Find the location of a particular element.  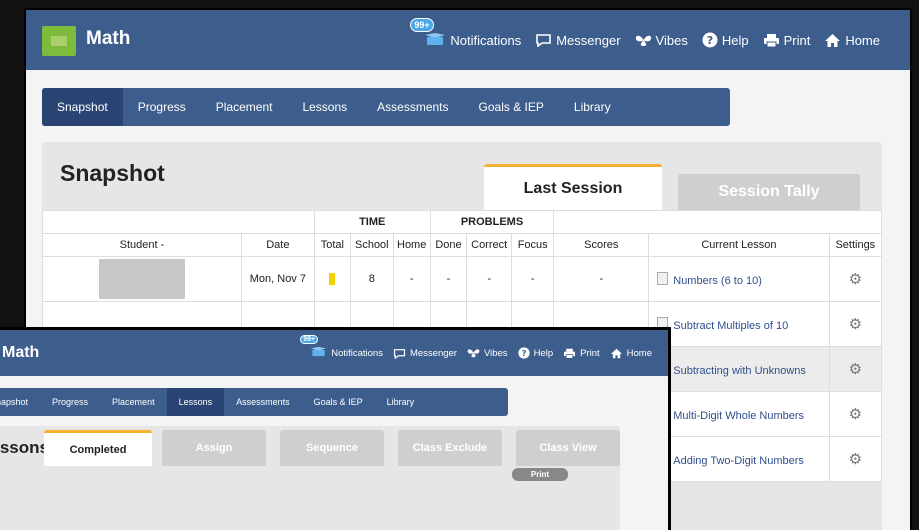

app-title: Math is located at coordinates (108, 38).